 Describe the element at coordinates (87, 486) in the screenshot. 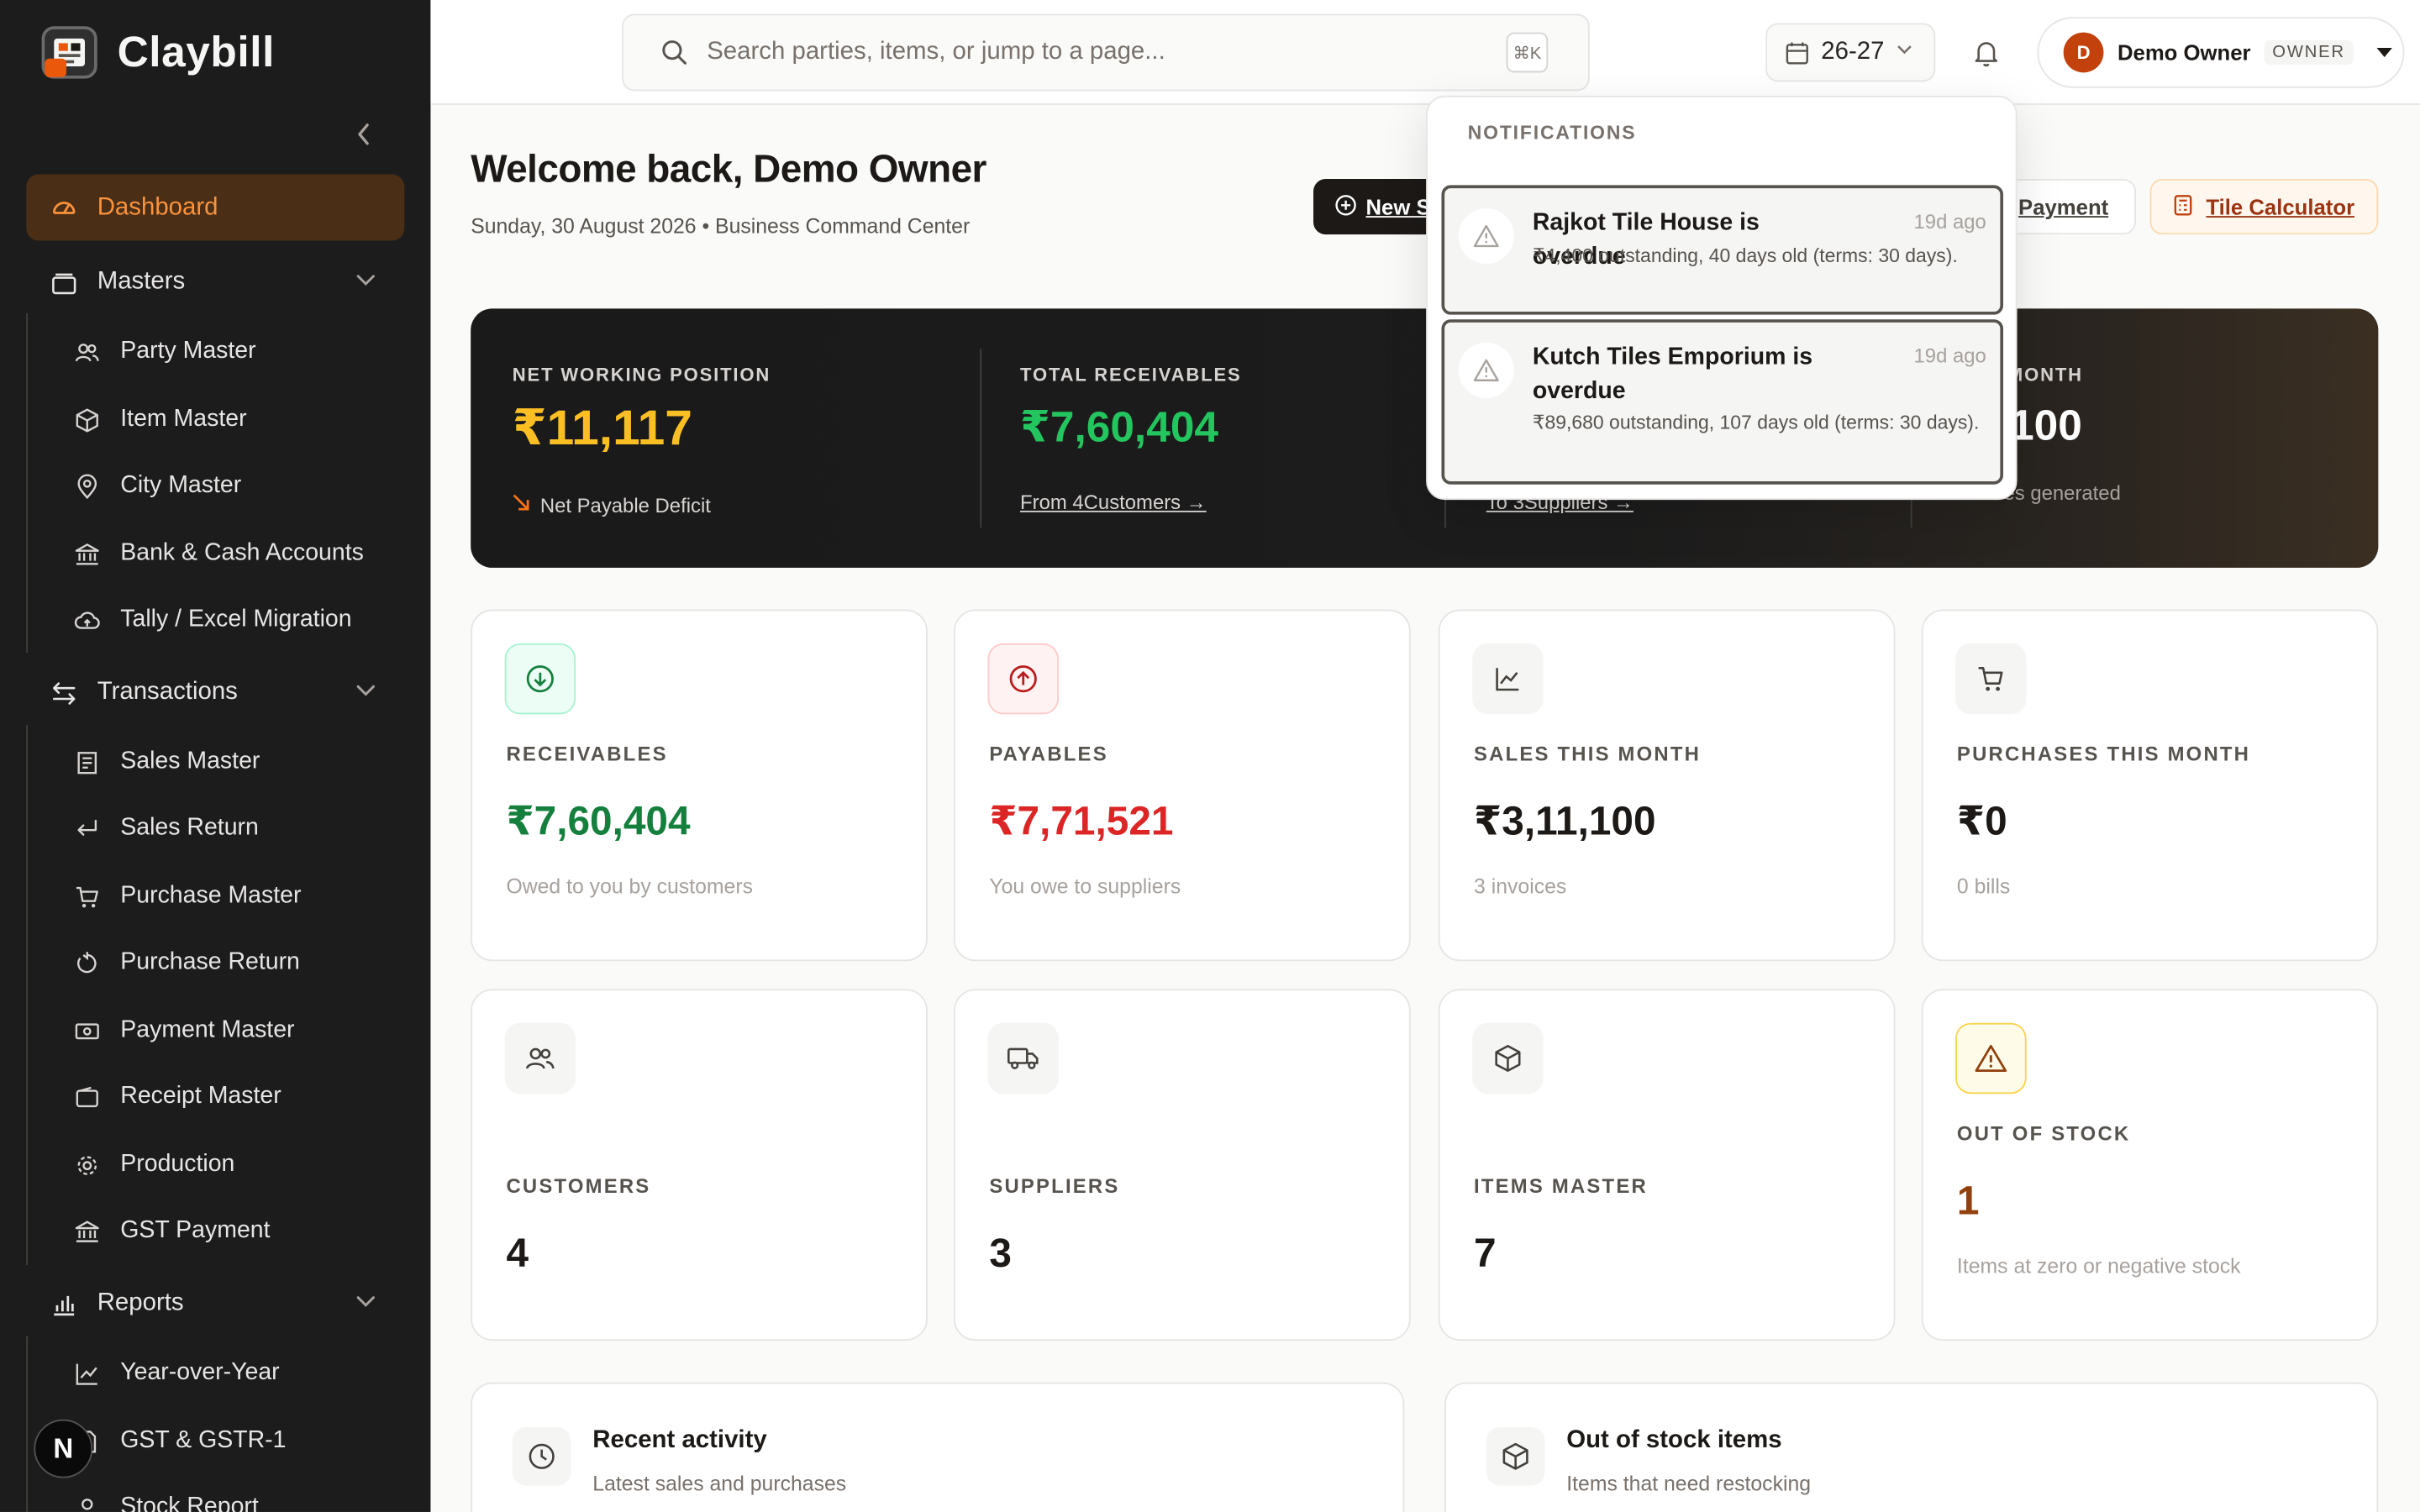

I see `map-pin-icon` at that location.